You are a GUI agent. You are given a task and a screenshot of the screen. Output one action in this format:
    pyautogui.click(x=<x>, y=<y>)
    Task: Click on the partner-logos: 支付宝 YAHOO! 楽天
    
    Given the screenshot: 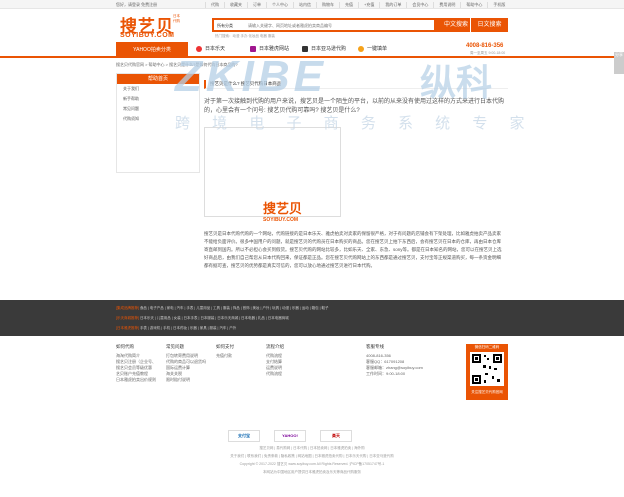 What is the action you would take?
    pyautogui.click(x=290, y=436)
    